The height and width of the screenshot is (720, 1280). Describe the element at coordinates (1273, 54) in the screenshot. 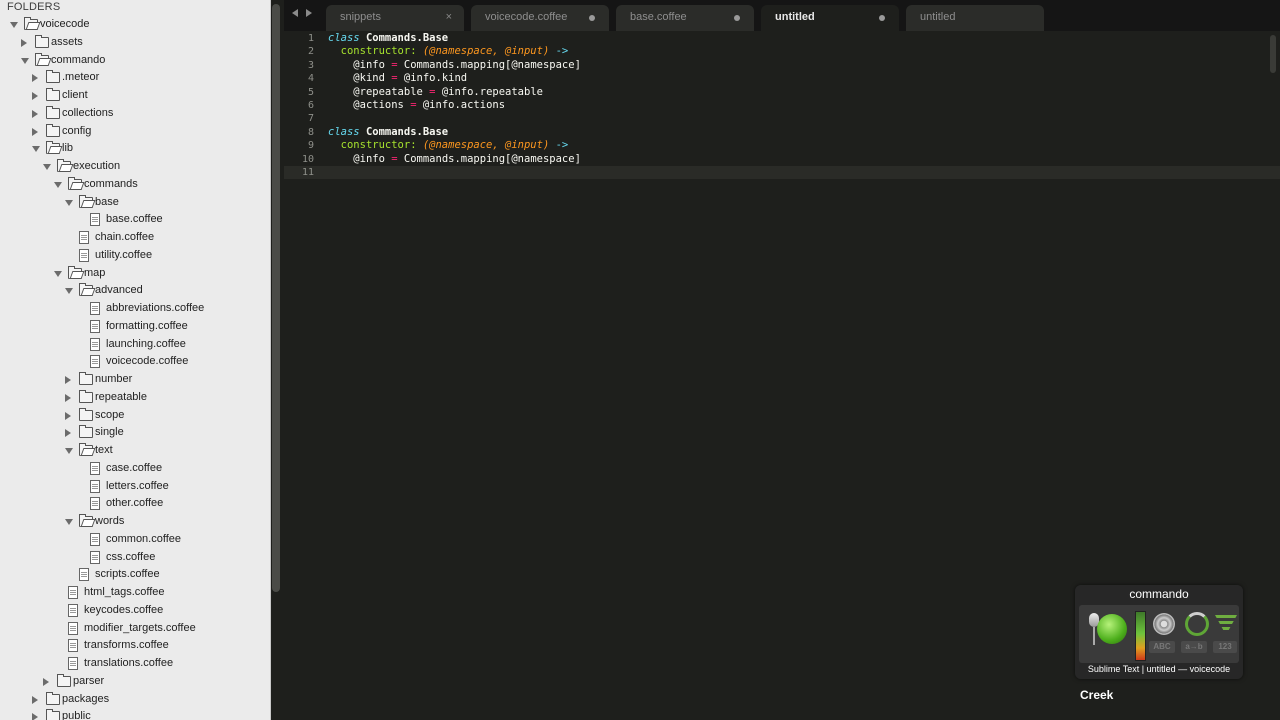

I see `editor-scrollbar` at that location.